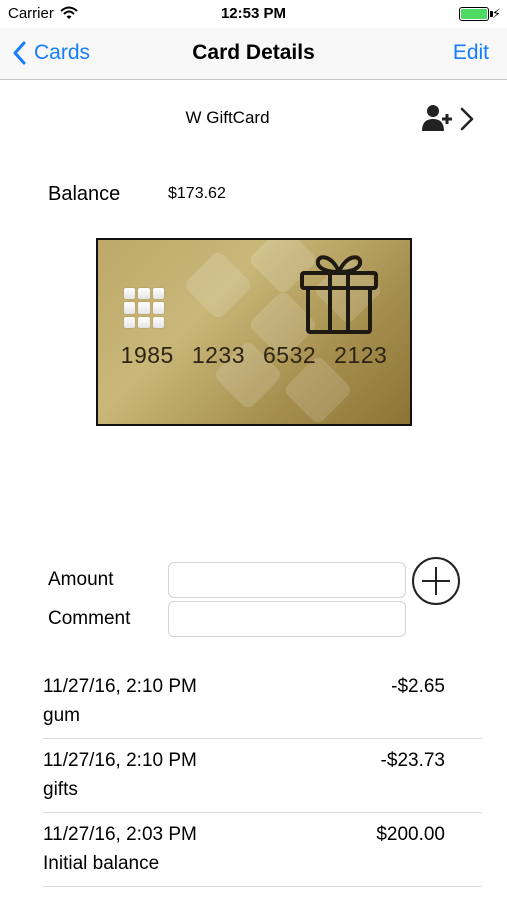  I want to click on charging-bolt-icon: ⚡, so click(496, 13).